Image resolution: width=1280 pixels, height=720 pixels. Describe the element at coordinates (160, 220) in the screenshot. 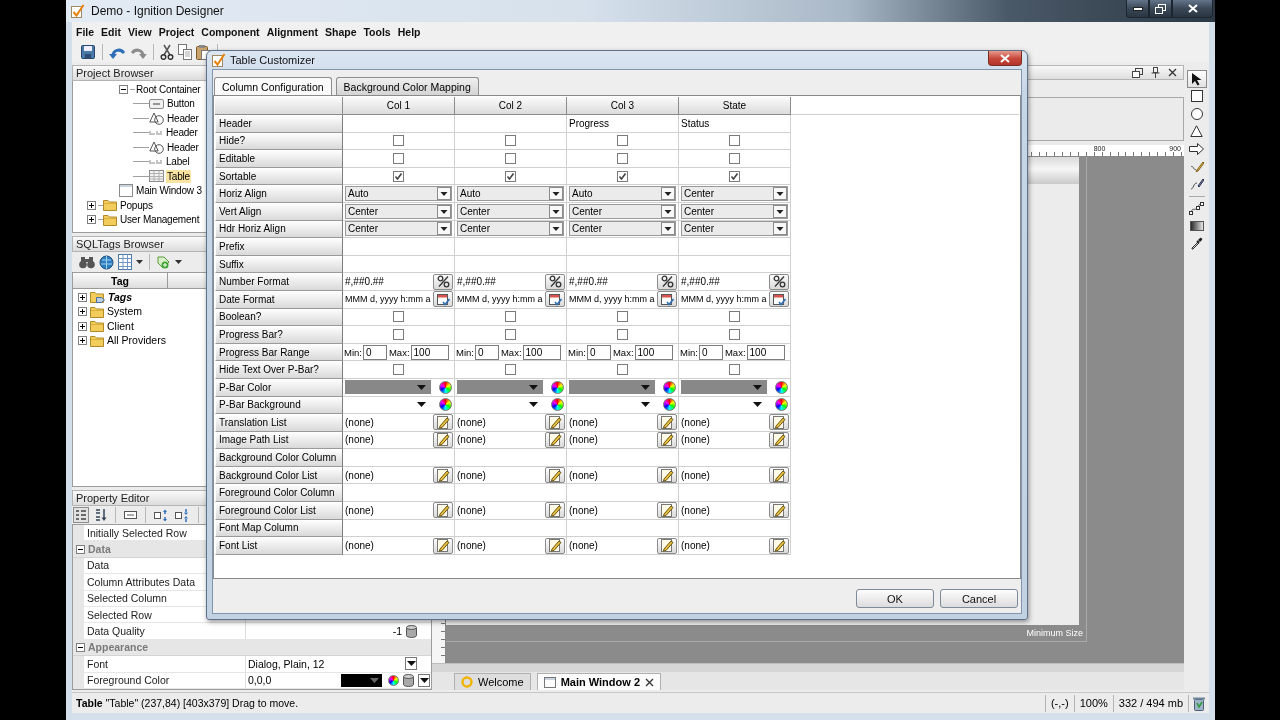

I see `tree-item: User Management` at that location.